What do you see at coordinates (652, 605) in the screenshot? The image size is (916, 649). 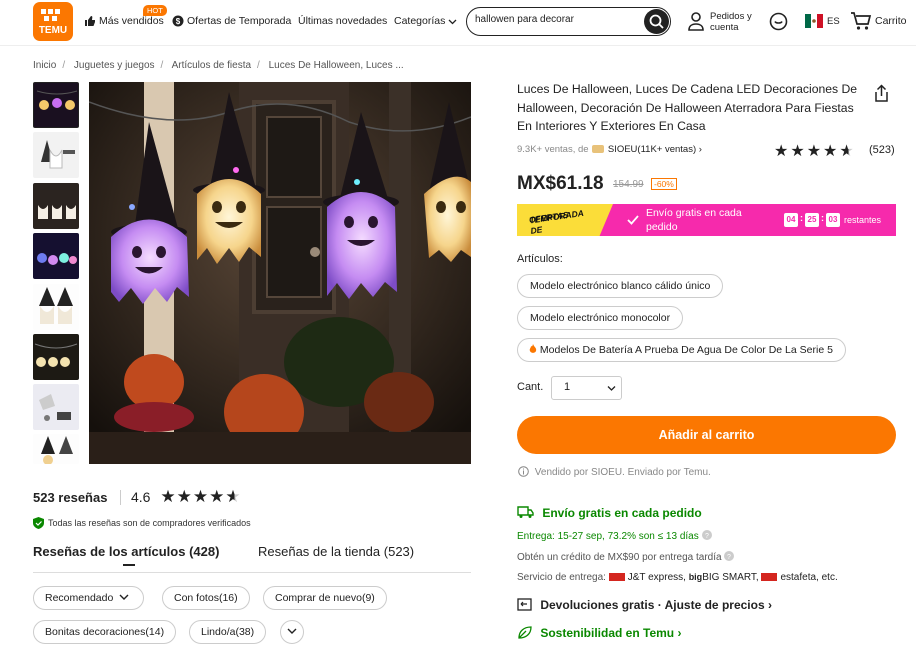 I see `returns-text: Devoluciones gratis · Ajuste de precios` at bounding box center [652, 605].